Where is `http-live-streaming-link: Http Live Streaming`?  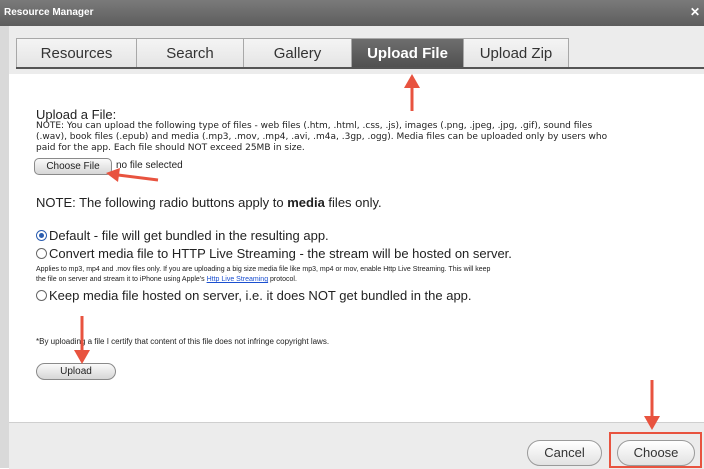 http-live-streaming-link: Http Live Streaming is located at coordinates (237, 279).